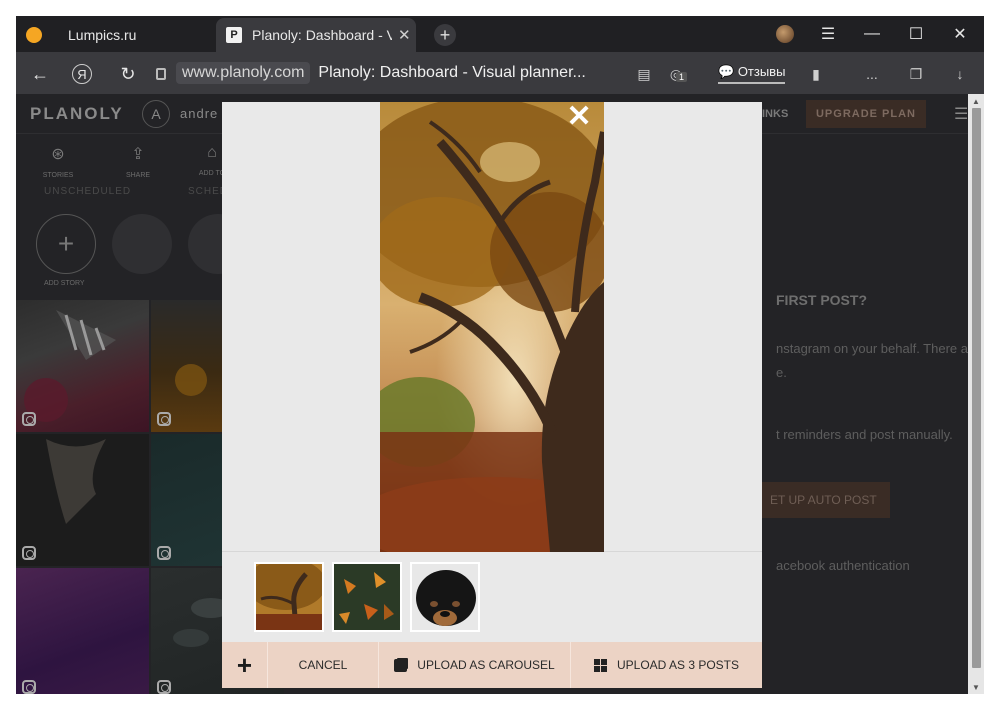 The height and width of the screenshot is (710, 1000). I want to click on close-window-icon: ✕, so click(960, 34).